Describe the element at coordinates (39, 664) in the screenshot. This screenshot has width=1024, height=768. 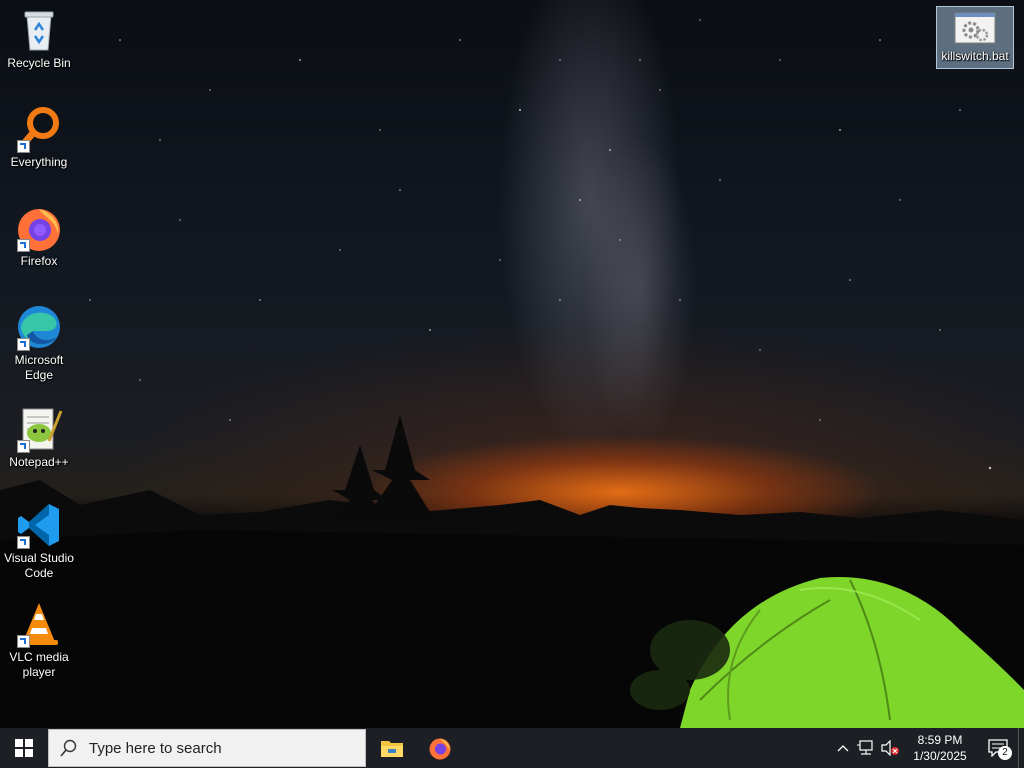
I see `desktop-icon-label: VLC media player` at that location.